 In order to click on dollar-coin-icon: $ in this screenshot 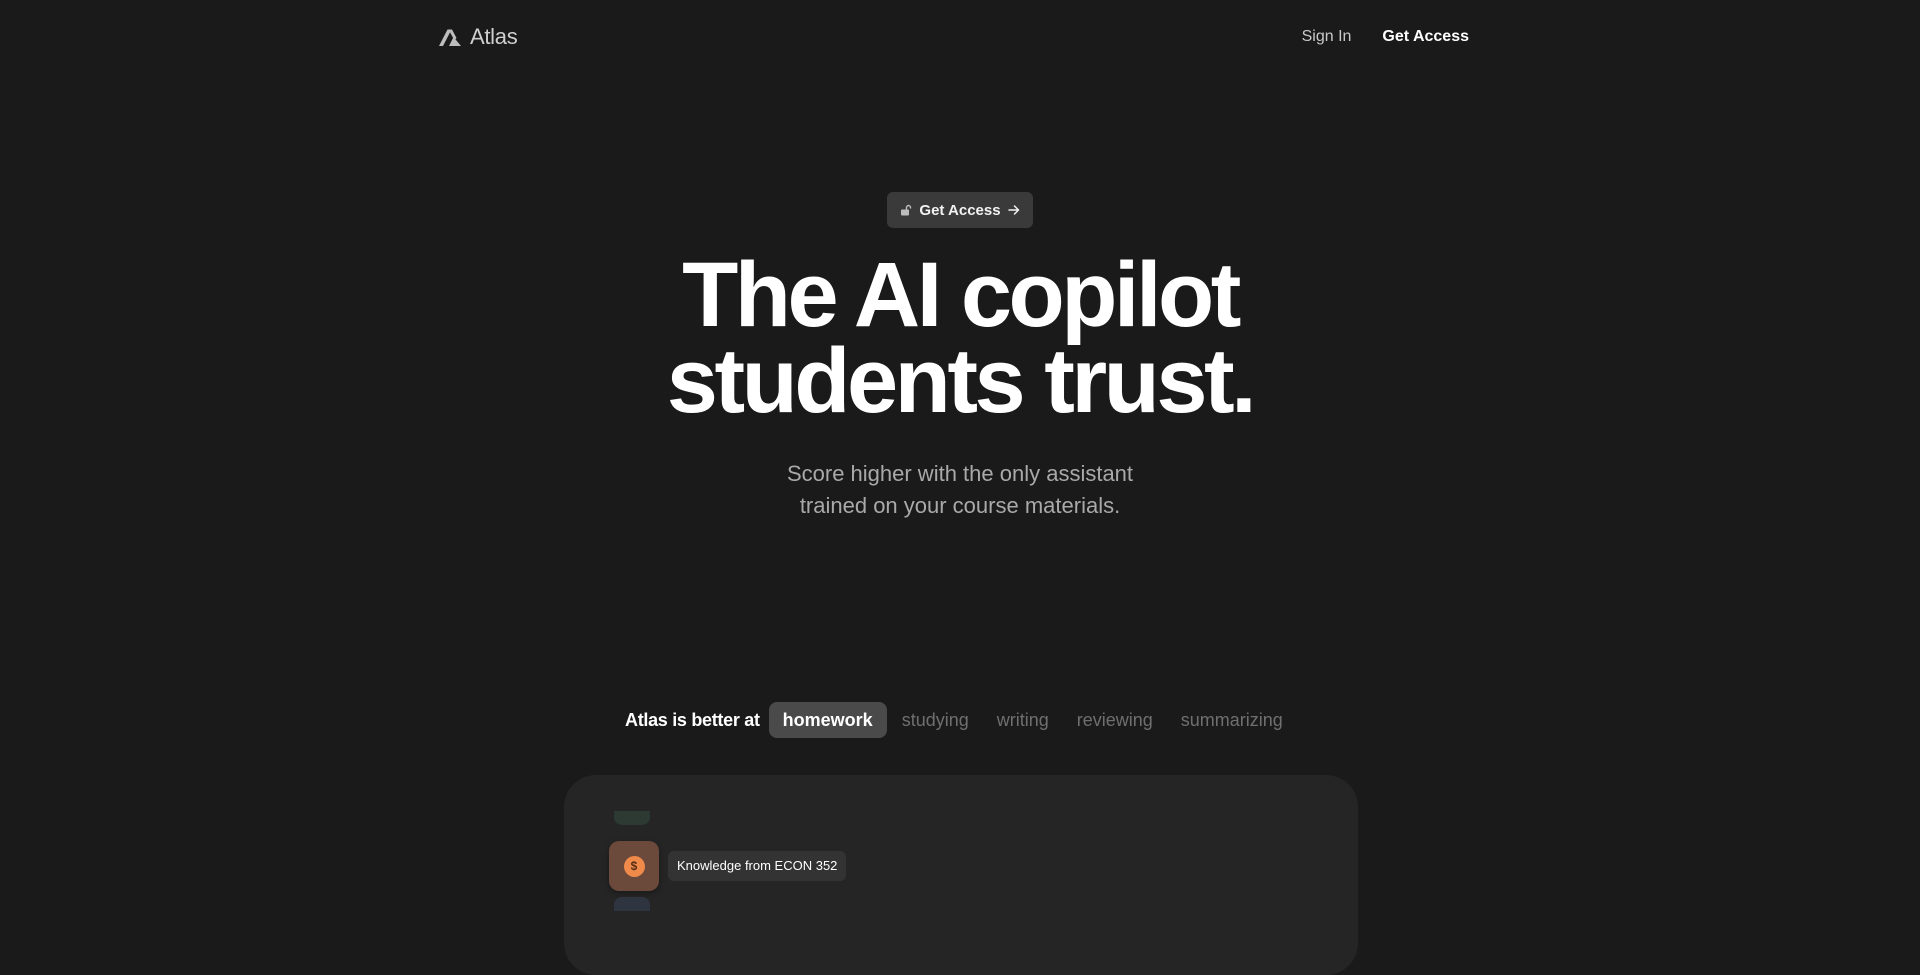, I will do `click(634, 866)`.